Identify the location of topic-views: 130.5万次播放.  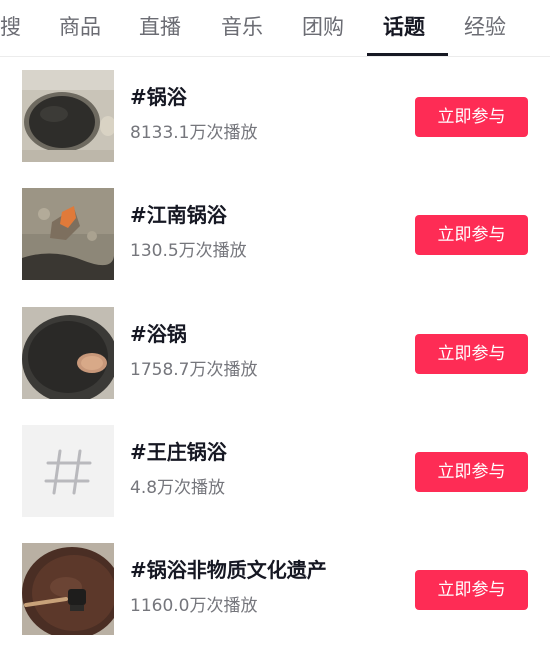
(188, 251).